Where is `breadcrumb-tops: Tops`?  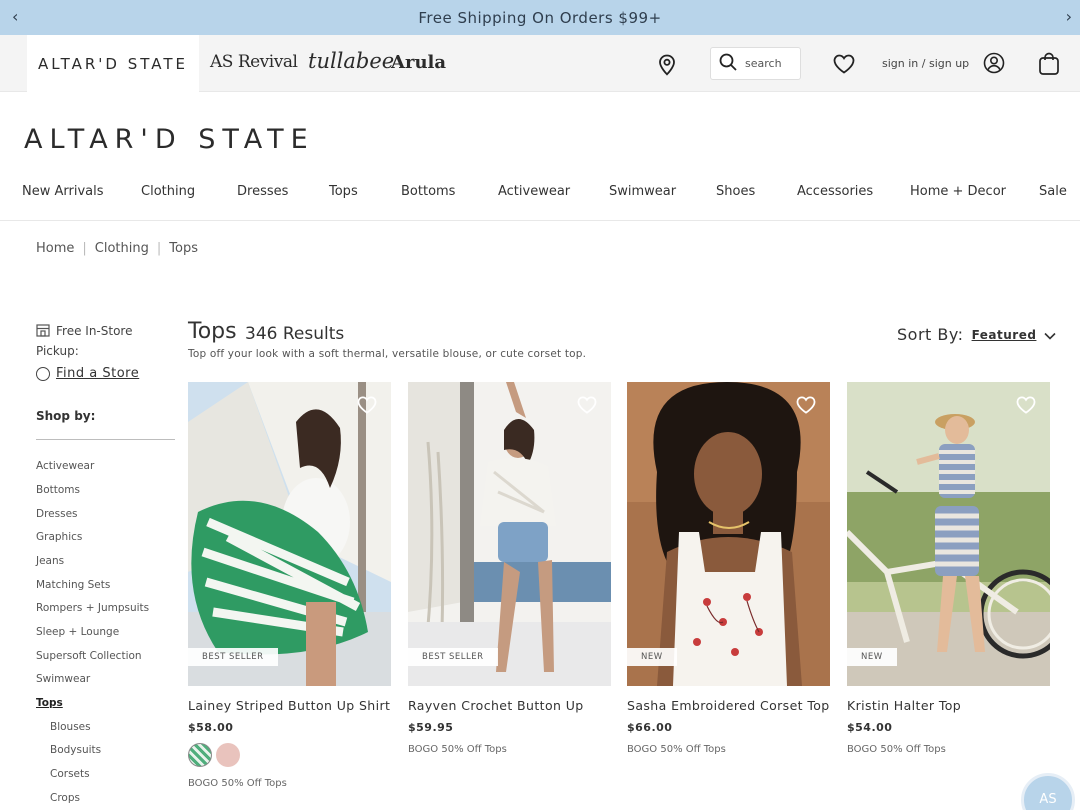
breadcrumb-tops: Tops is located at coordinates (183, 248).